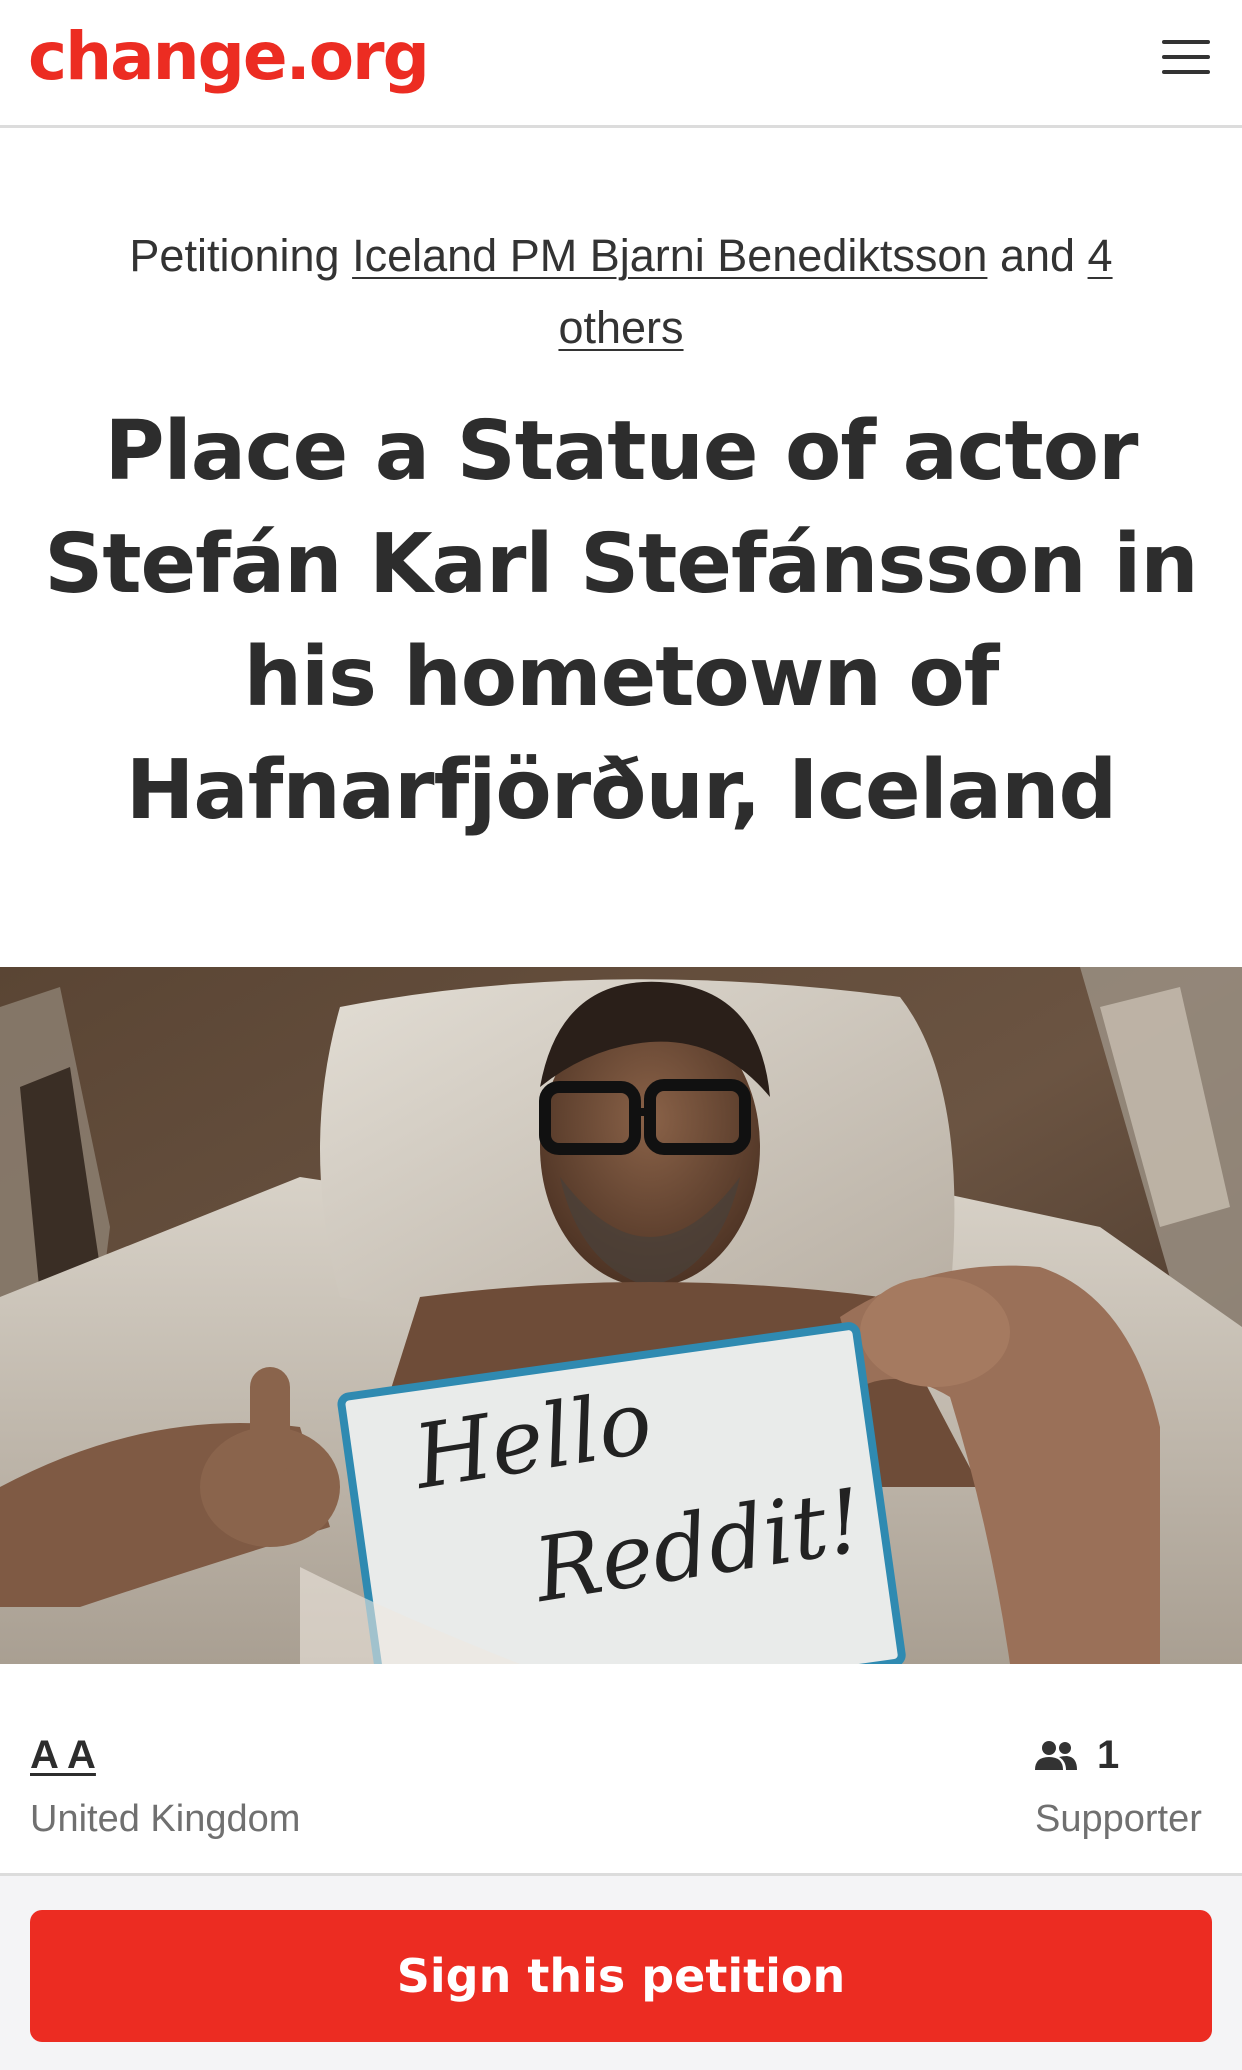 The image size is (1242, 2070). What do you see at coordinates (621, 1976) in the screenshot?
I see `sign-petition-button: Sign this petition` at bounding box center [621, 1976].